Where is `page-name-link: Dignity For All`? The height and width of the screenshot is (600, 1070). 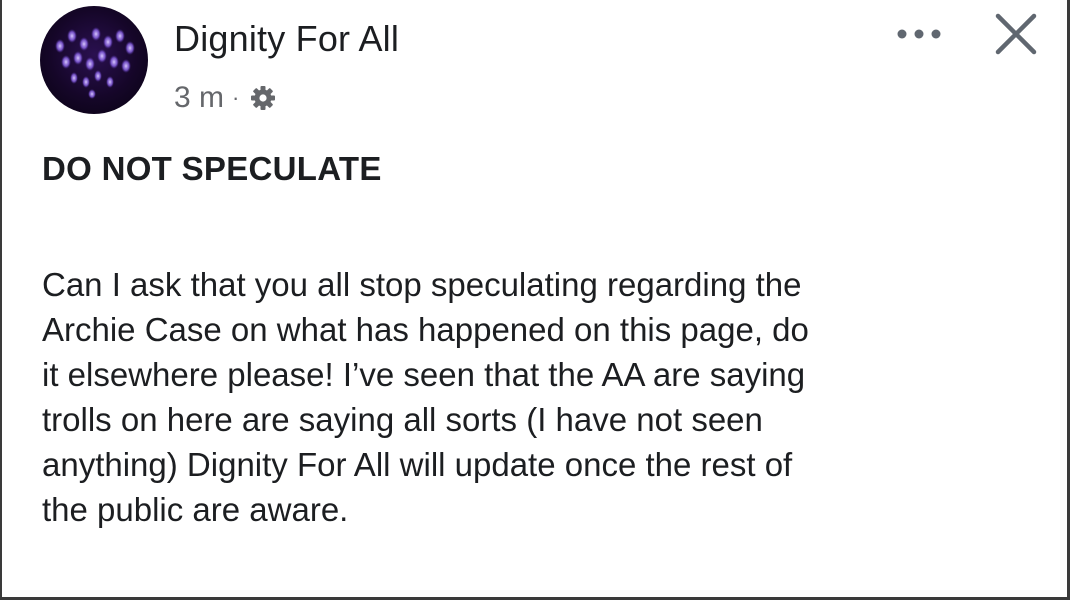 page-name-link: Dignity For All is located at coordinates (286, 39).